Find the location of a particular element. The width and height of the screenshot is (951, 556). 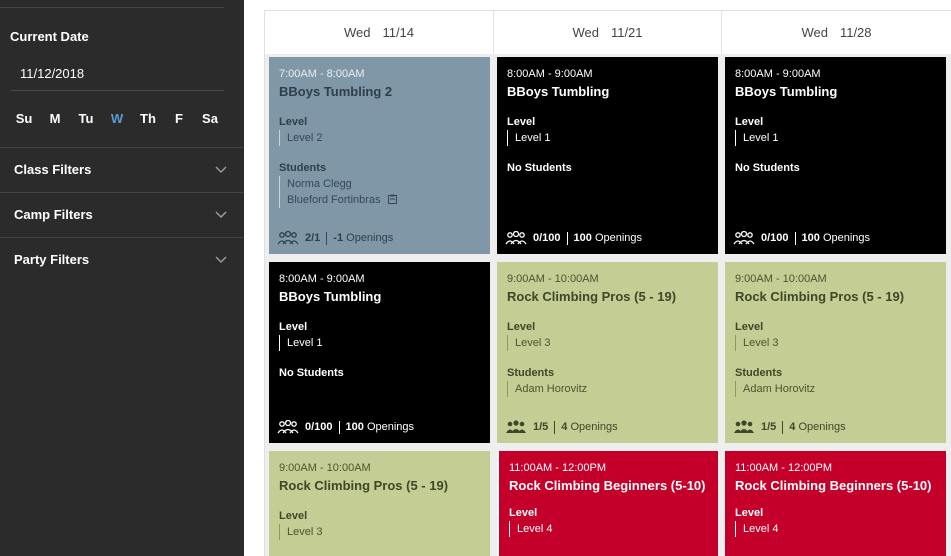

card-footer: 2/1 -1 Openings is located at coordinates (335, 238).